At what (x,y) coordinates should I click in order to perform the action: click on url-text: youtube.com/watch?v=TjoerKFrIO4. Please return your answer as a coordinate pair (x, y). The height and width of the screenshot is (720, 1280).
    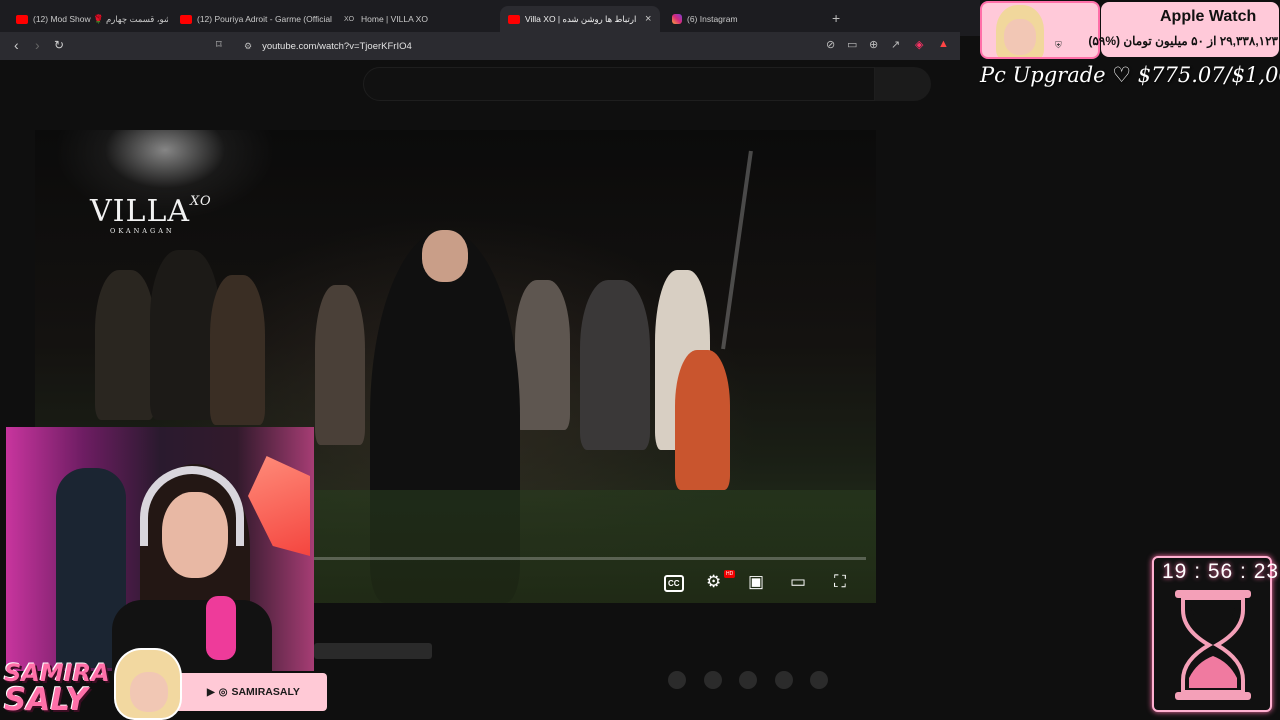
    Looking at the image, I should click on (337, 46).